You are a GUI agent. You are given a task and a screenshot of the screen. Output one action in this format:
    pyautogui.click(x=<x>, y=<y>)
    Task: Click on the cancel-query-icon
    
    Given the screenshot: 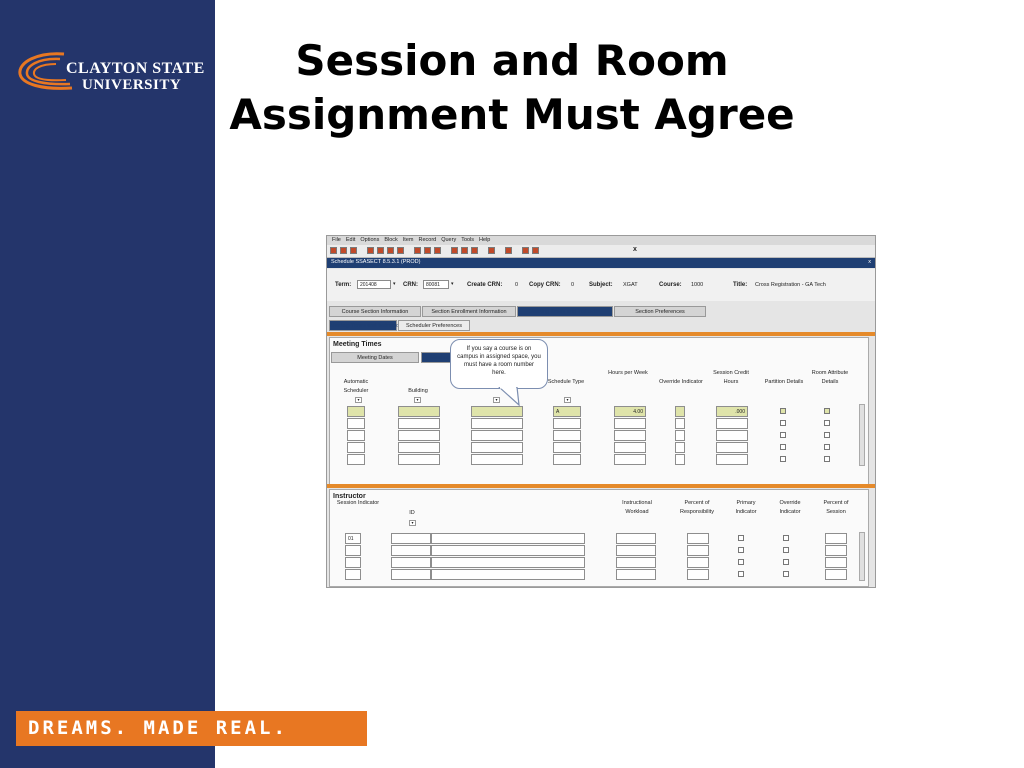 What is the action you would take?
    pyautogui.click(x=474, y=250)
    